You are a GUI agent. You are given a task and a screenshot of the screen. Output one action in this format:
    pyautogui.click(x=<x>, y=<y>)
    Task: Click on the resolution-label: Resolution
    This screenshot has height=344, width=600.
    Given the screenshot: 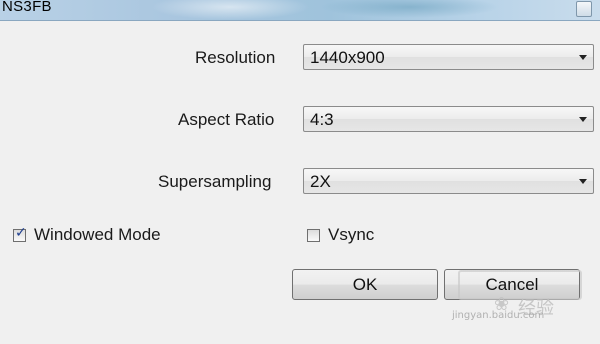 What is the action you would take?
    pyautogui.click(x=235, y=57)
    